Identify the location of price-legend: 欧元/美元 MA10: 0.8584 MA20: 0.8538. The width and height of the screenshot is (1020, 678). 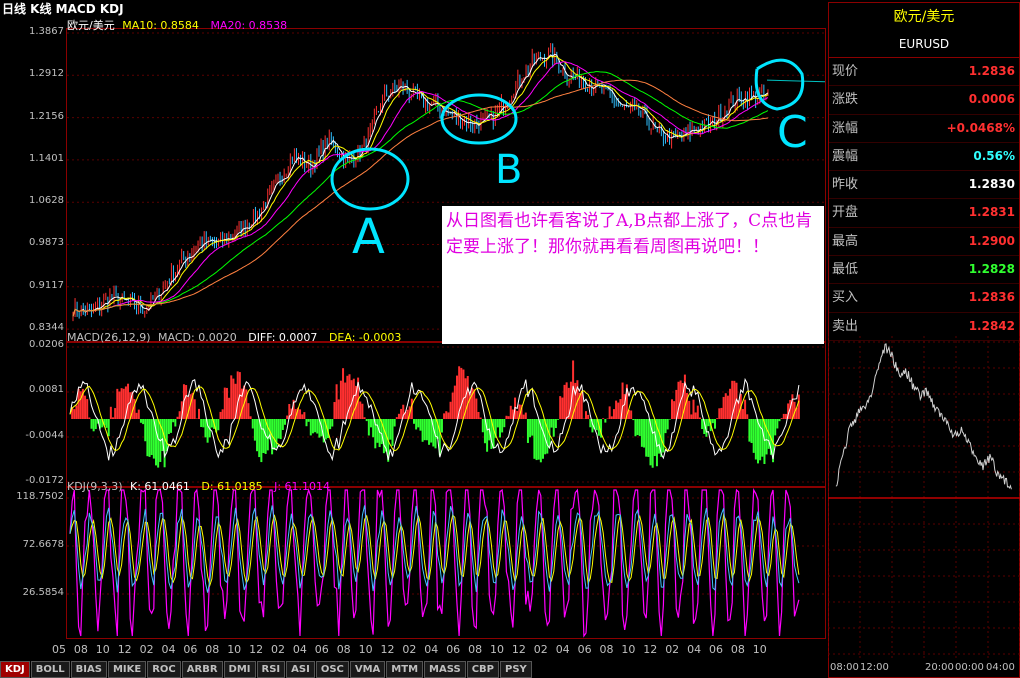
(177, 25).